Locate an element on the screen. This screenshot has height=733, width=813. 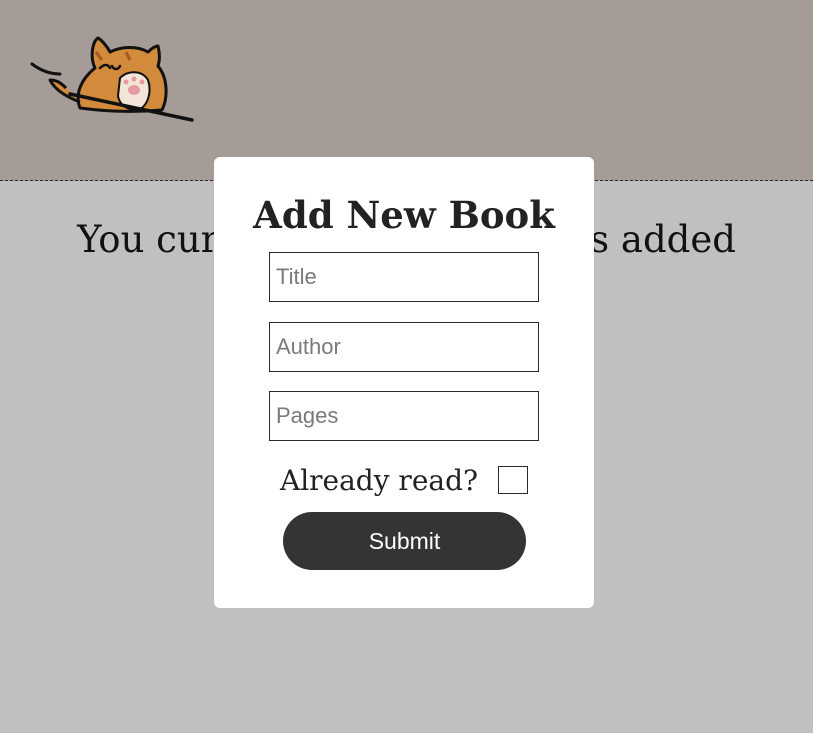
already-read-checkbox is located at coordinates (513, 480).